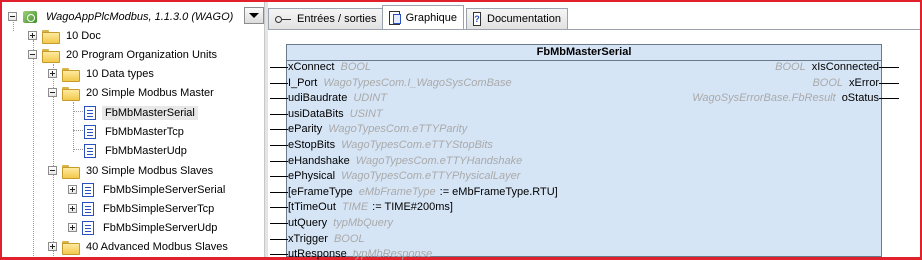  Describe the element at coordinates (122, 16) in the screenshot. I see `tree-root: WagoAppPlcModbus, 1.1.3.0 (WAGO)` at that location.